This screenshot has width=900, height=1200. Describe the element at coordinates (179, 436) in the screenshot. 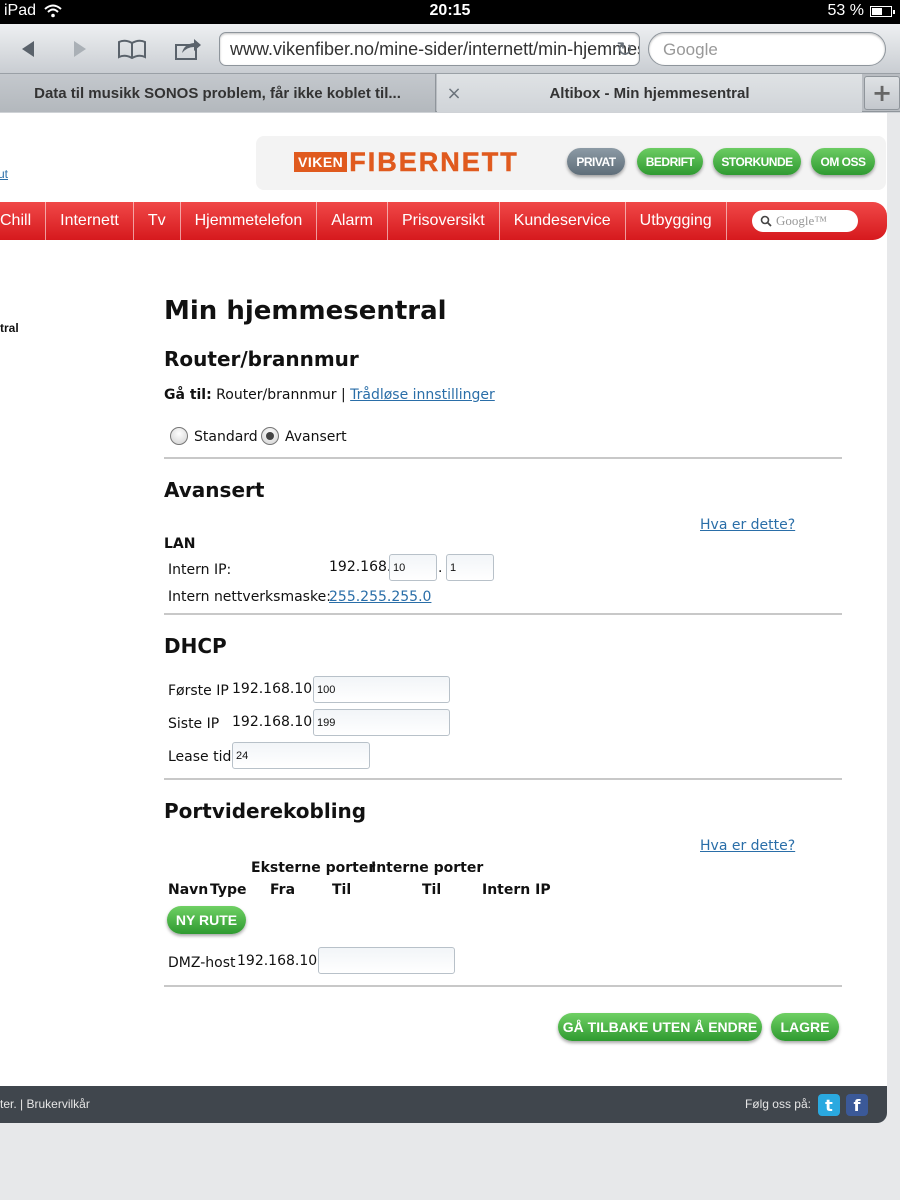

I see `radio-standard` at that location.